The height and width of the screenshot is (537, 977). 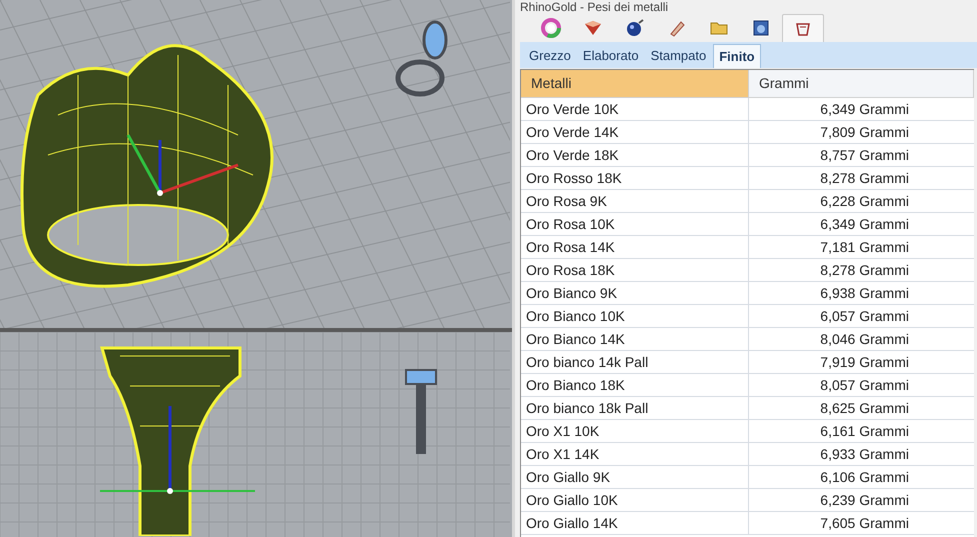 I want to click on color-wheel-icon, so click(x=551, y=28).